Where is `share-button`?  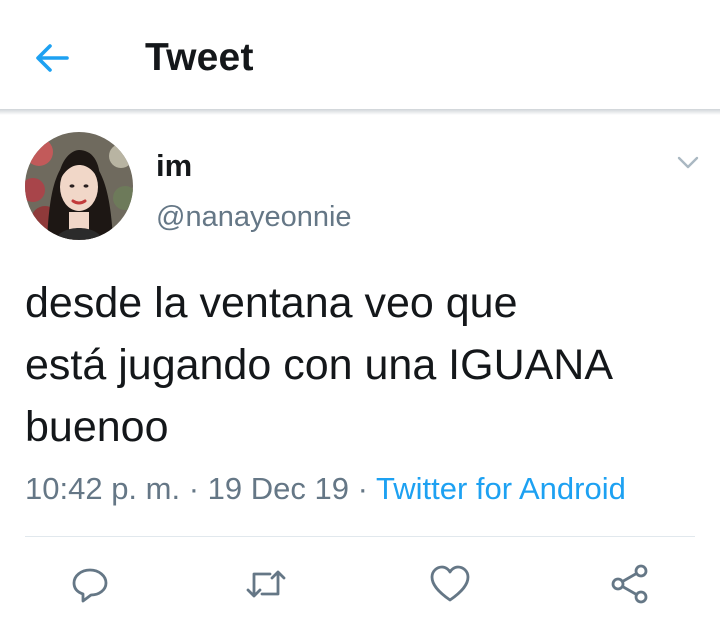
share-button is located at coordinates (630, 584).